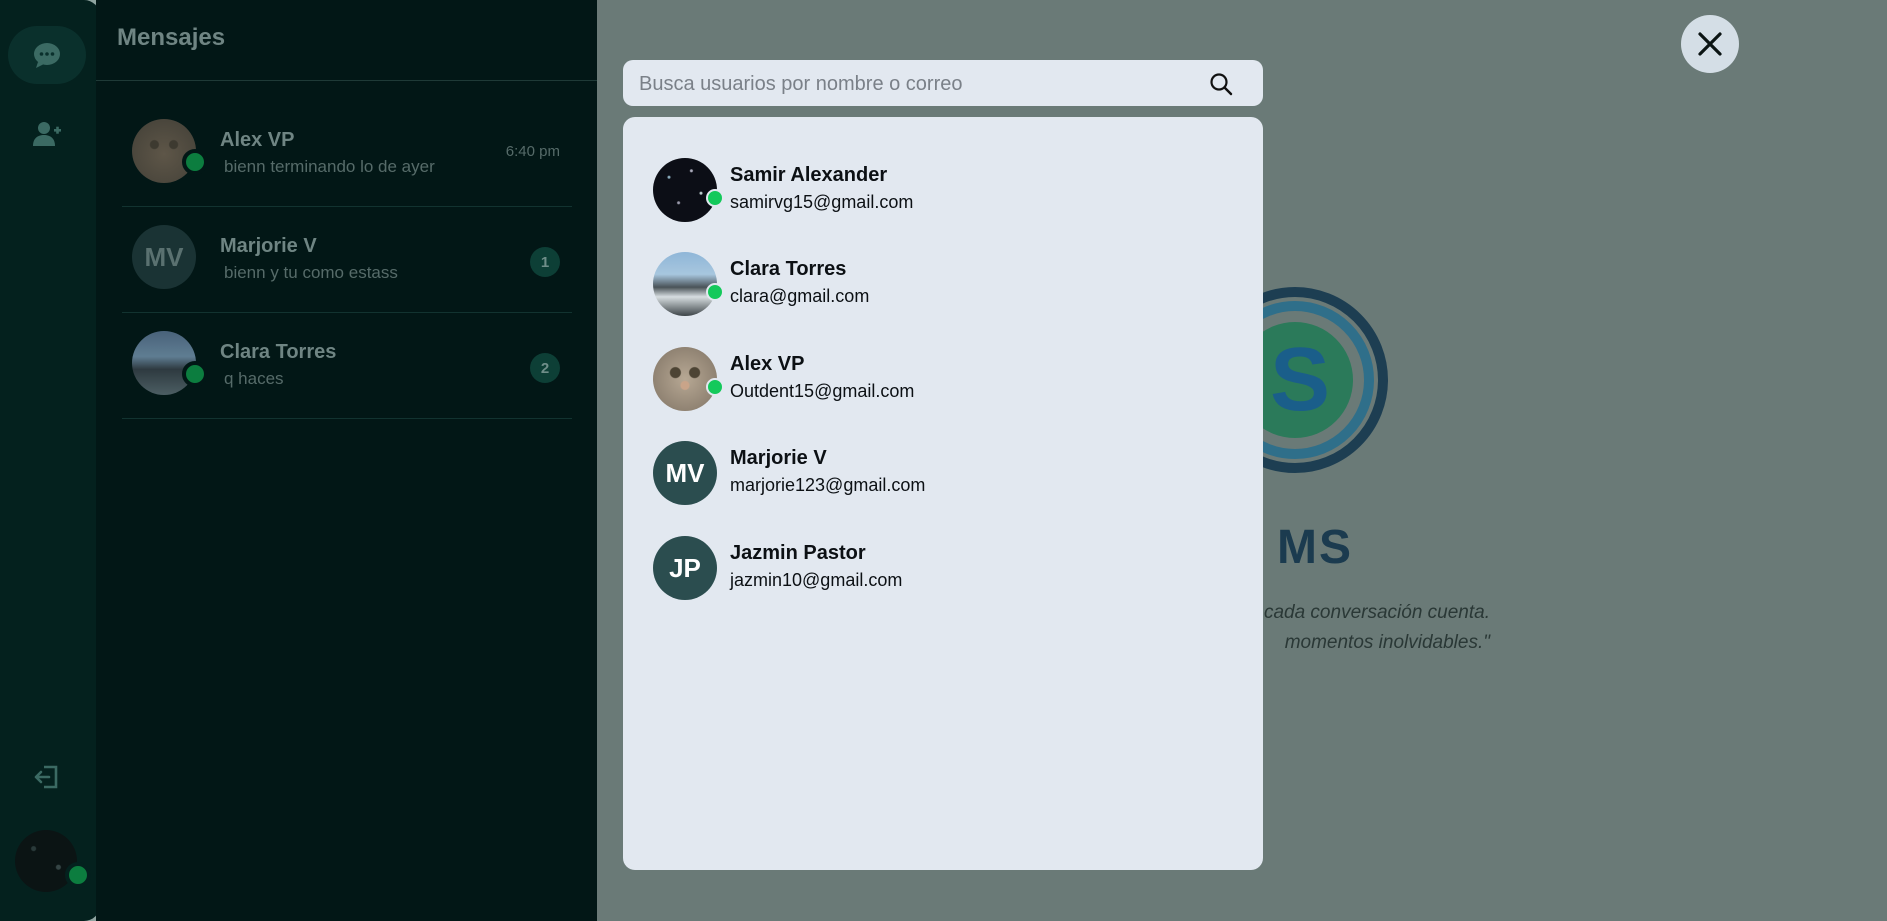  I want to click on messages-nav-button, so click(47, 55).